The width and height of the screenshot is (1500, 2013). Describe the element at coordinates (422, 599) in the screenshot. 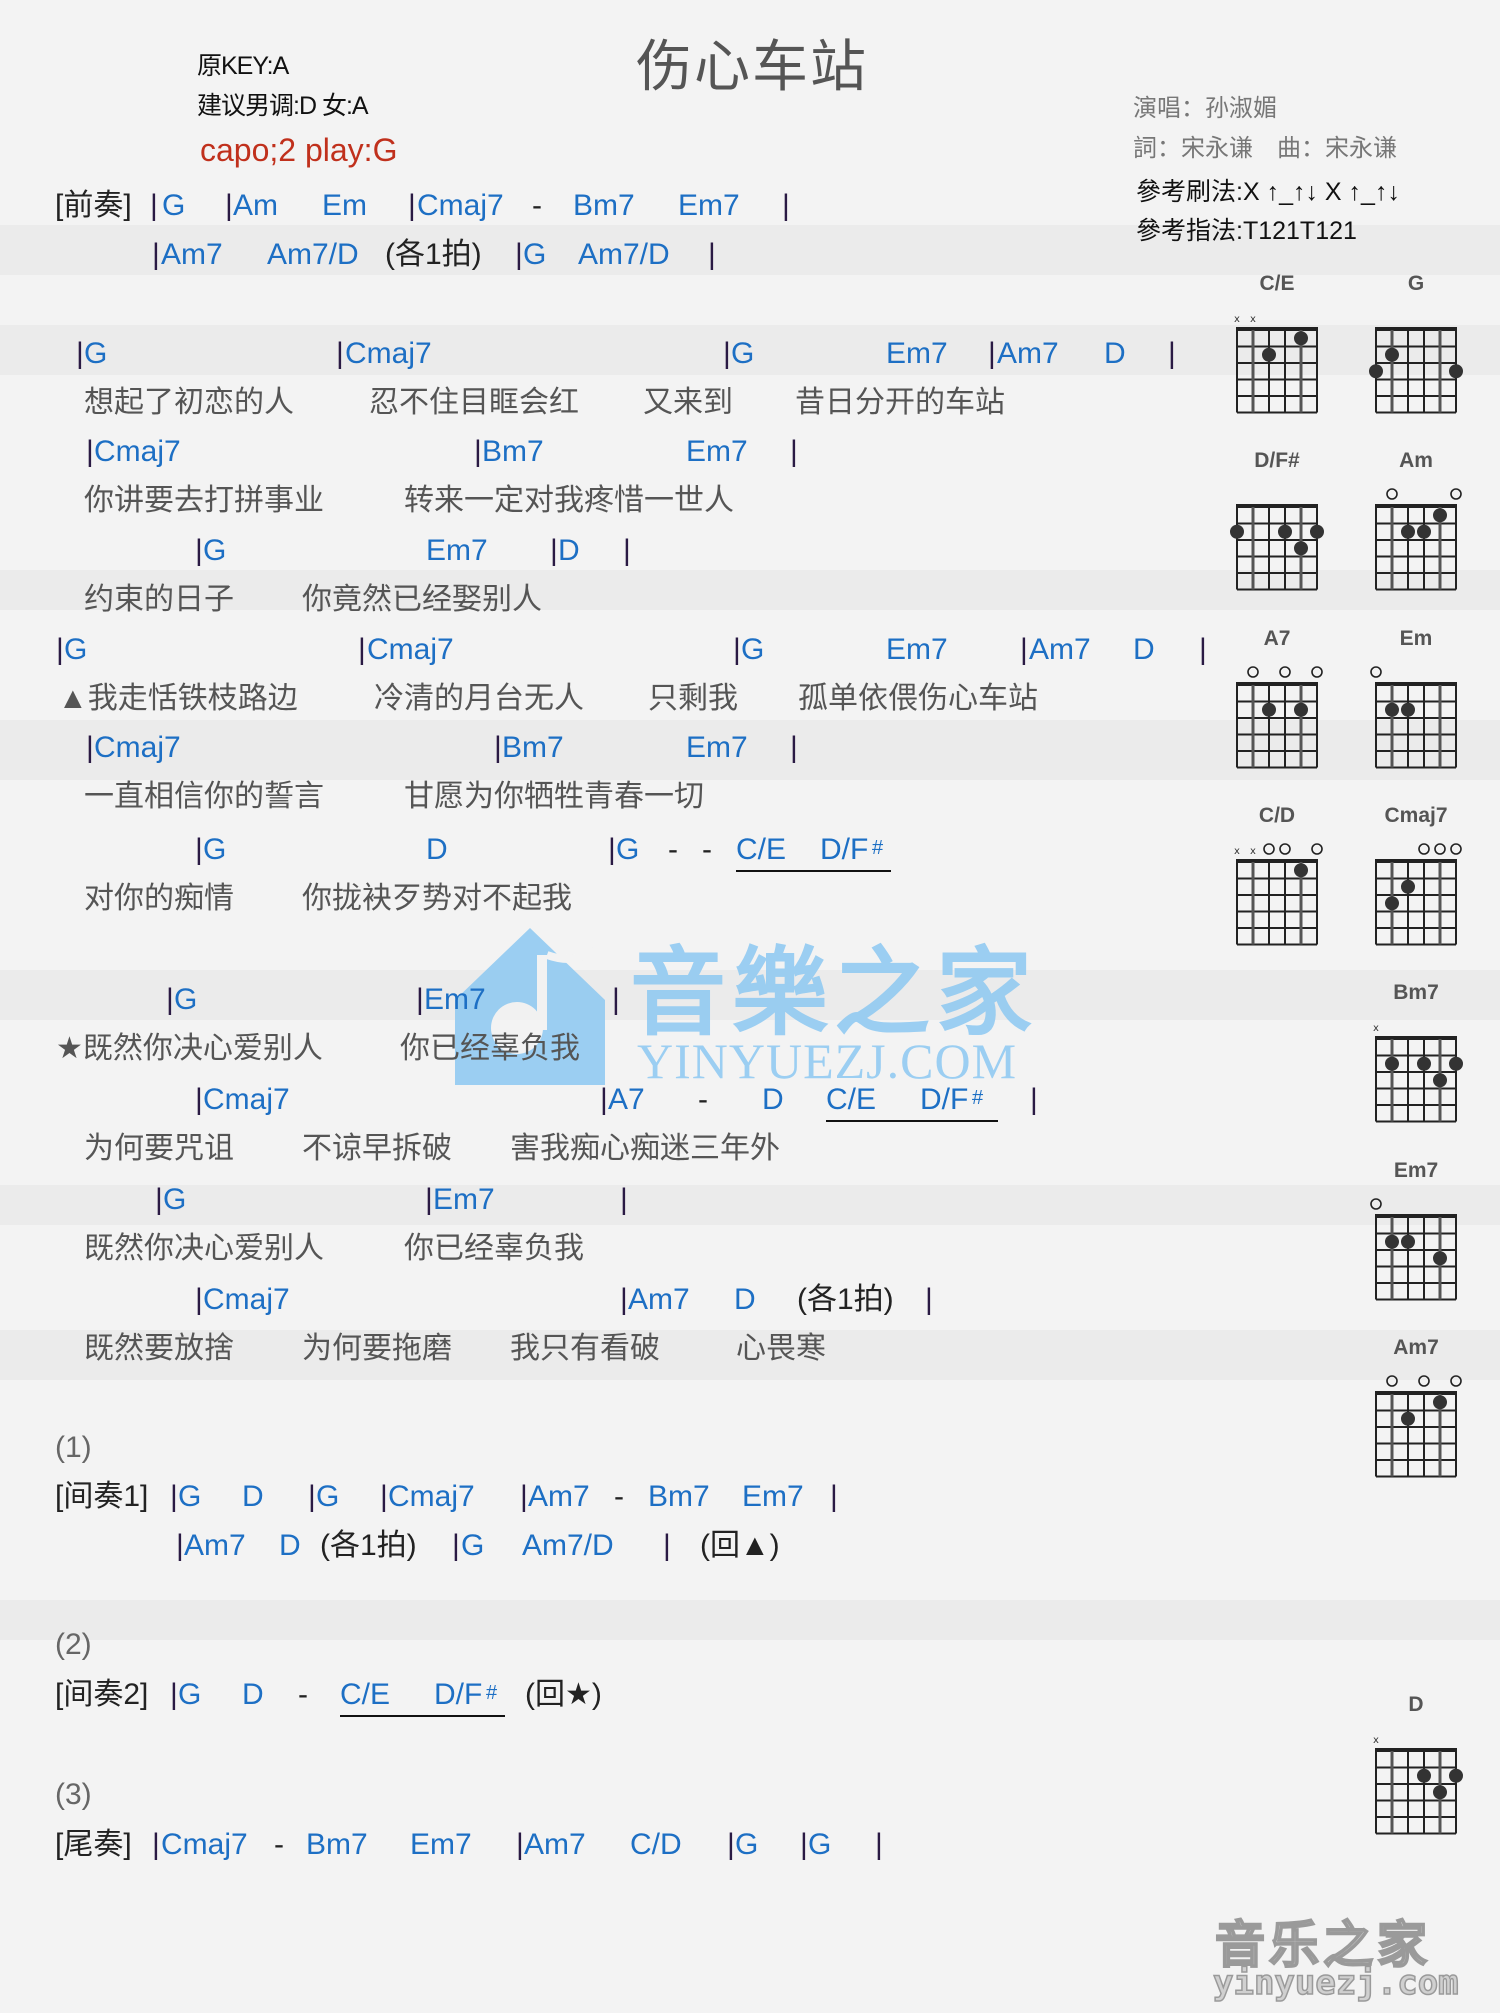

I see `lyric: 你竟然已经娶别人` at that location.